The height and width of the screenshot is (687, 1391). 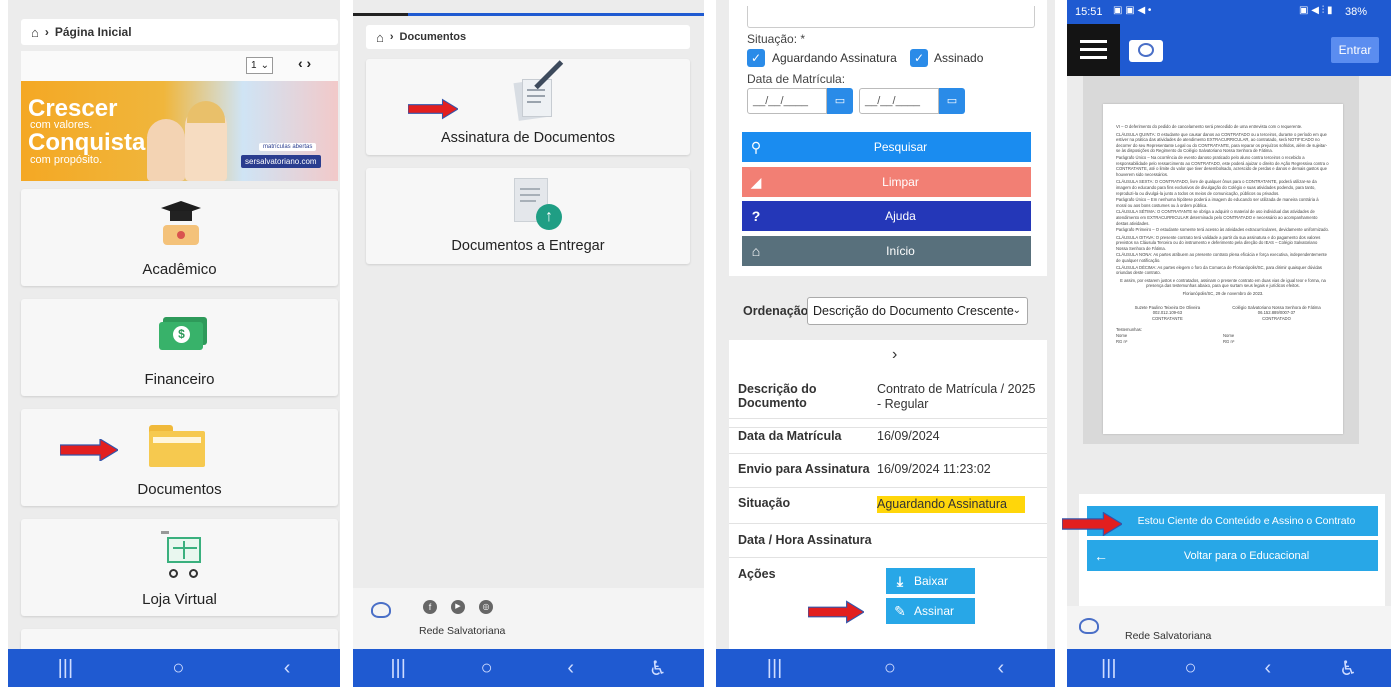 What do you see at coordinates (458, 607) in the screenshot?
I see `youtube-icon: ▶` at bounding box center [458, 607].